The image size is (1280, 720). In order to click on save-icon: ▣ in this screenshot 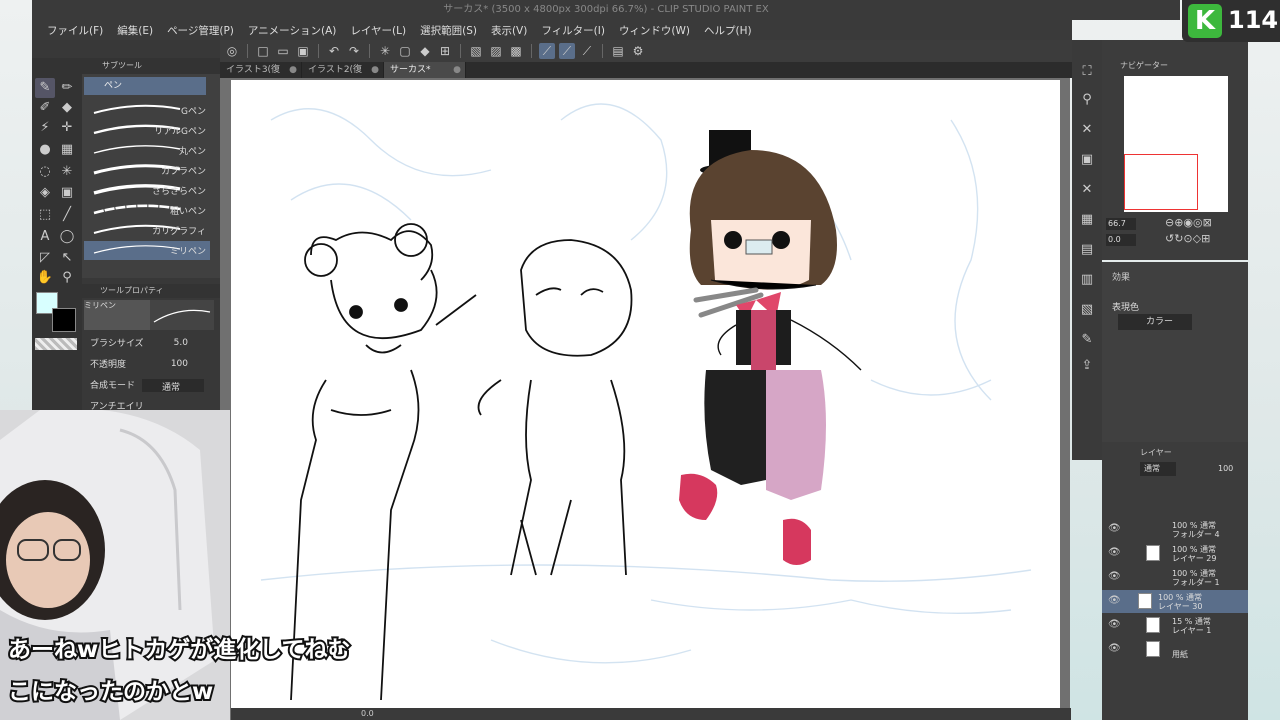, I will do `click(303, 51)`.